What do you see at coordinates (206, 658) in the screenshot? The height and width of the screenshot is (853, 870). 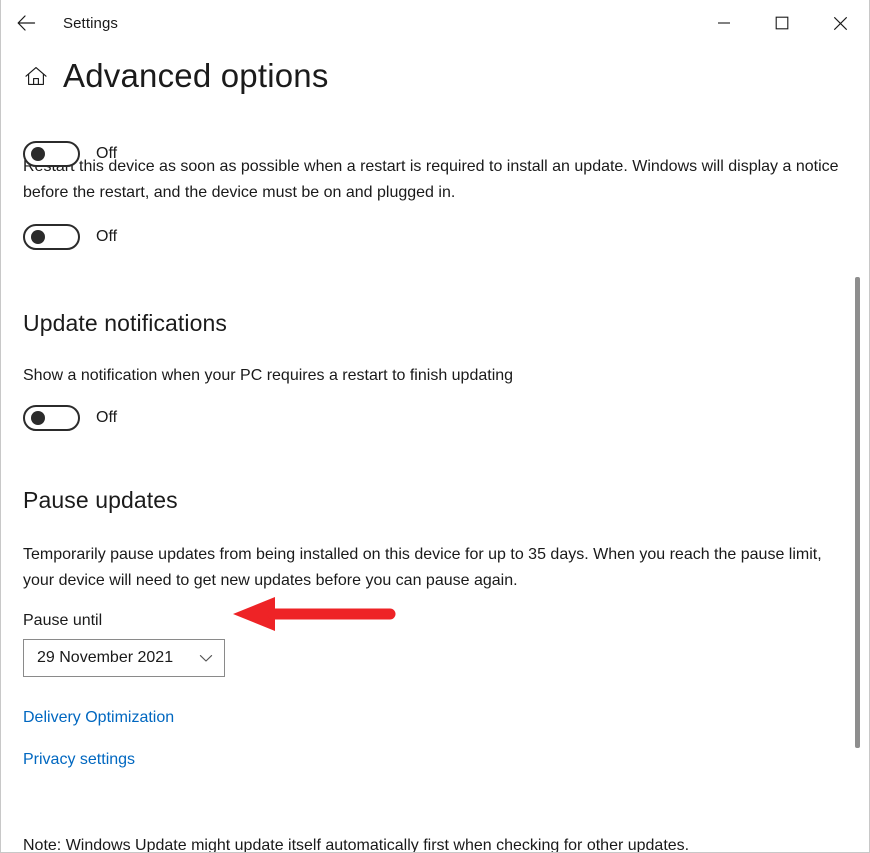 I see `chevron-down-icon` at bounding box center [206, 658].